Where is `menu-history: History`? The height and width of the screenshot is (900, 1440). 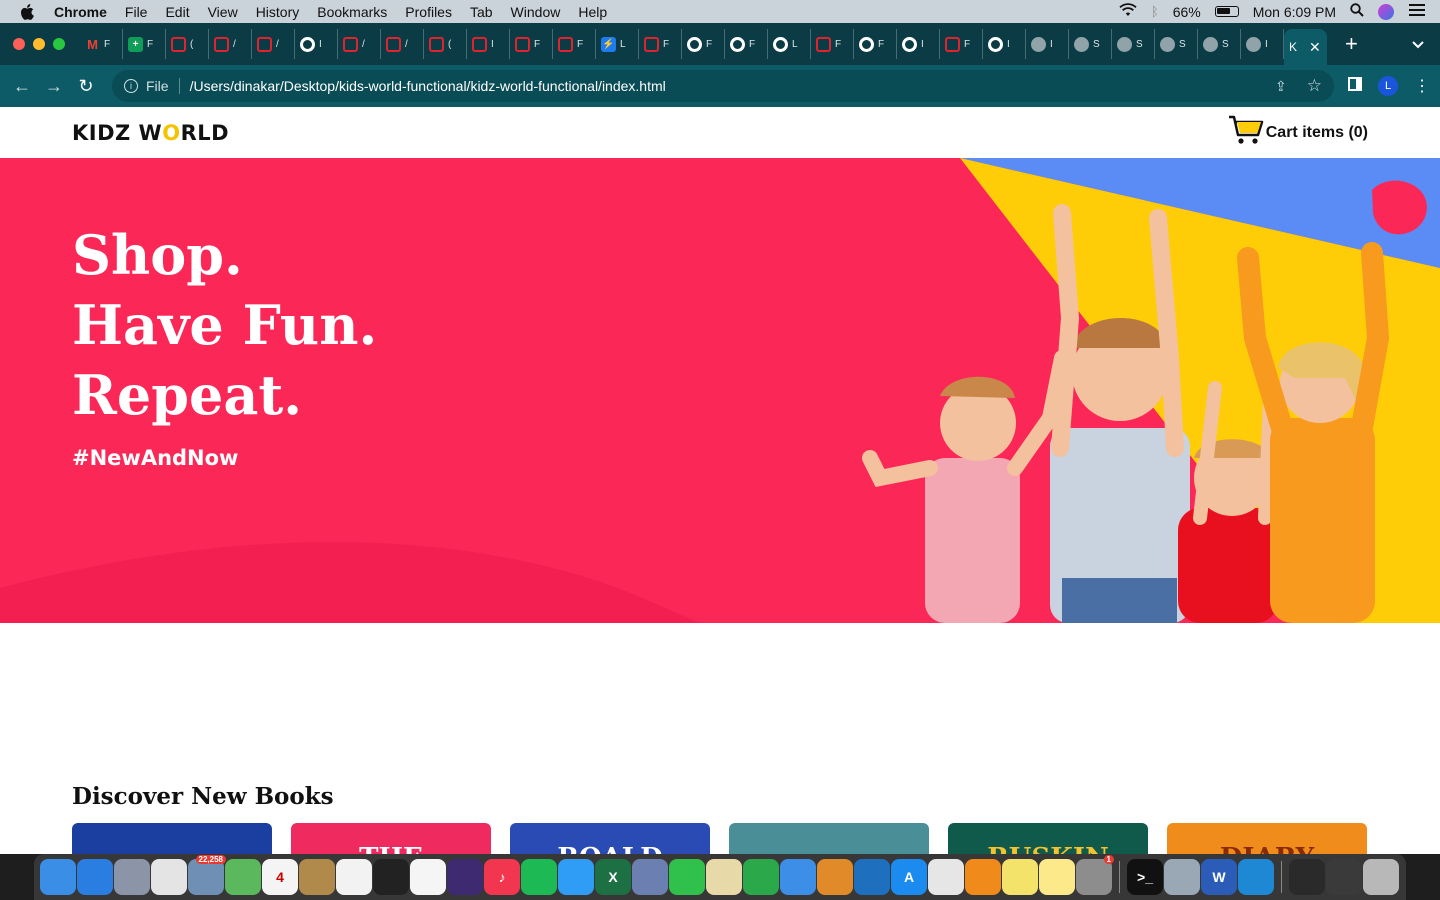 menu-history: History is located at coordinates (278, 12).